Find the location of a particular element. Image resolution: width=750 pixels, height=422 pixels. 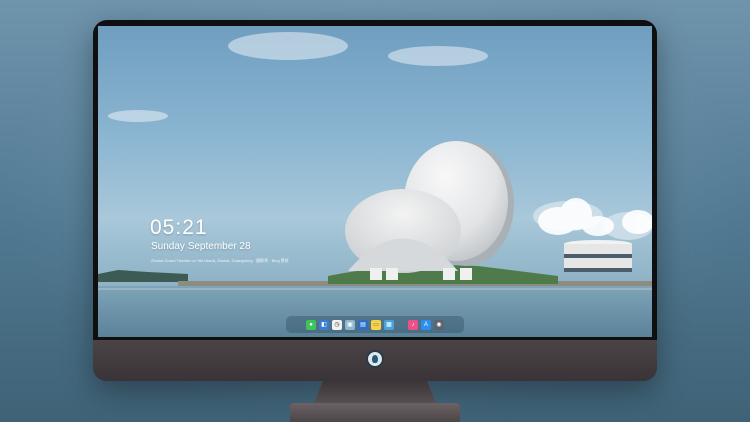

preview-icon: ▣ is located at coordinates (350, 324).